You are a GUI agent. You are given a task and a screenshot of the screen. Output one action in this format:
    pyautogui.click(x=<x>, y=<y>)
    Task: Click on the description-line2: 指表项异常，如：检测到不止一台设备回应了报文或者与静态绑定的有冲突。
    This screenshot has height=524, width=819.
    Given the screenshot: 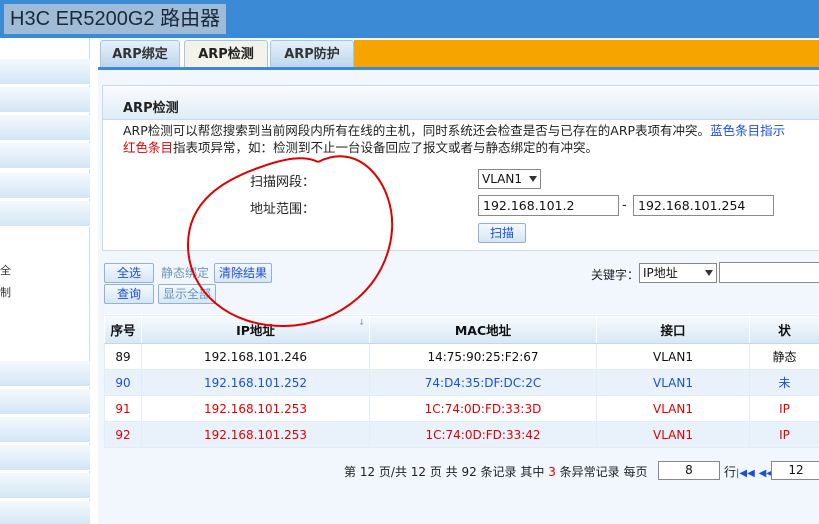 What is the action you would take?
    pyautogui.click(x=386, y=147)
    